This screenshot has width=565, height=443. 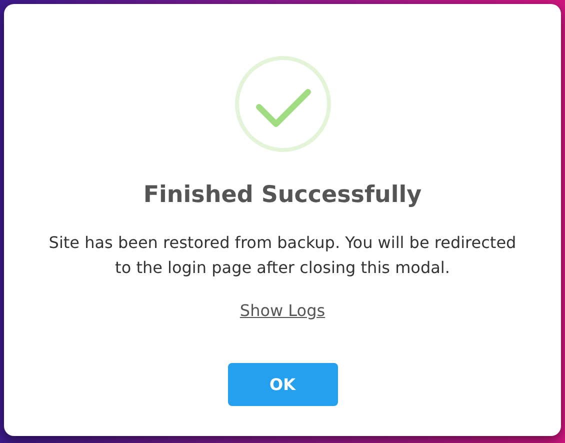 What do you see at coordinates (282, 104) in the screenshot?
I see `success-check-icon` at bounding box center [282, 104].